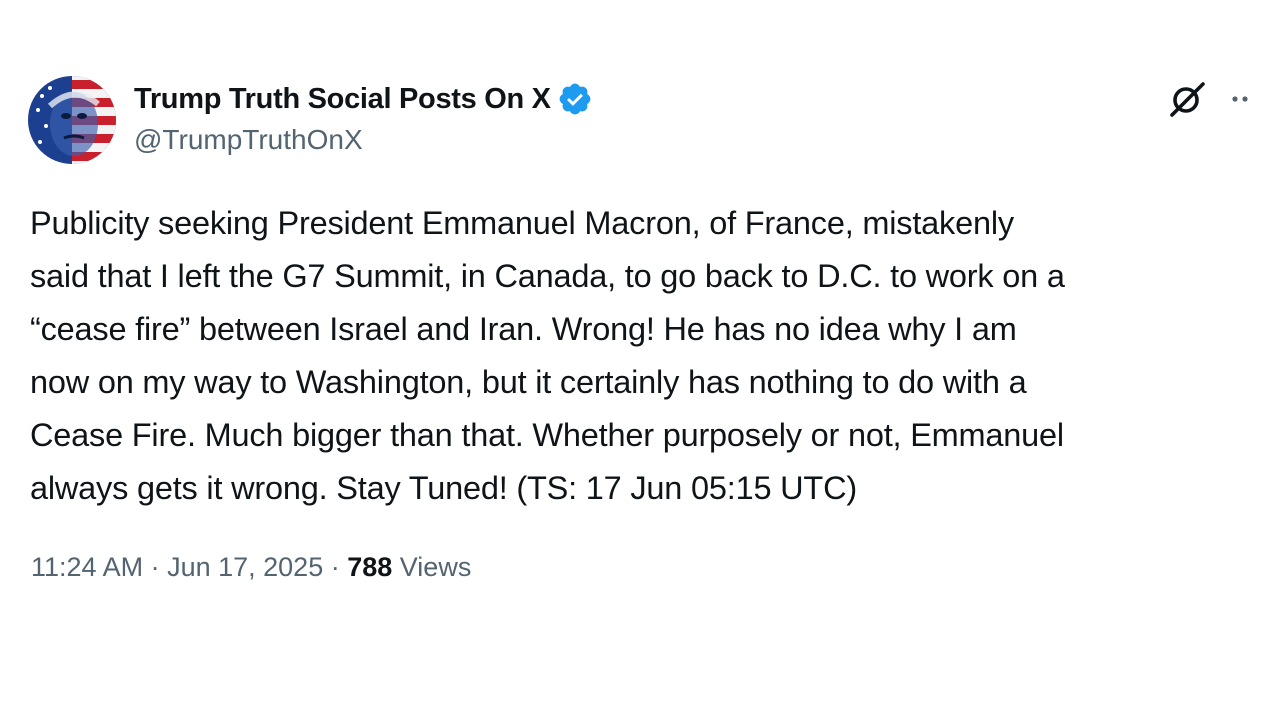  What do you see at coordinates (342, 99) in the screenshot?
I see `display-name: Trump Truth Social Posts On X` at bounding box center [342, 99].